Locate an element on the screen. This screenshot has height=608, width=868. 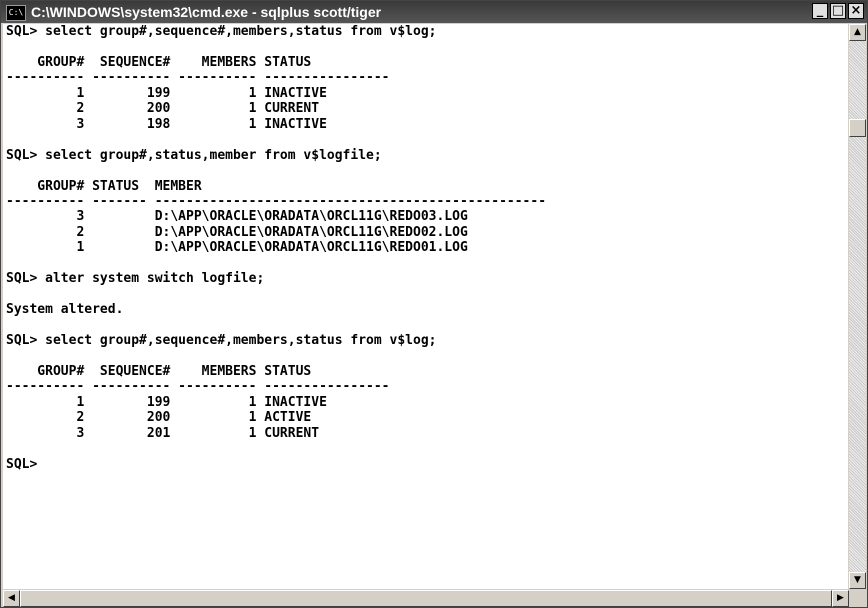
minimize-button: _ is located at coordinates (820, 11).